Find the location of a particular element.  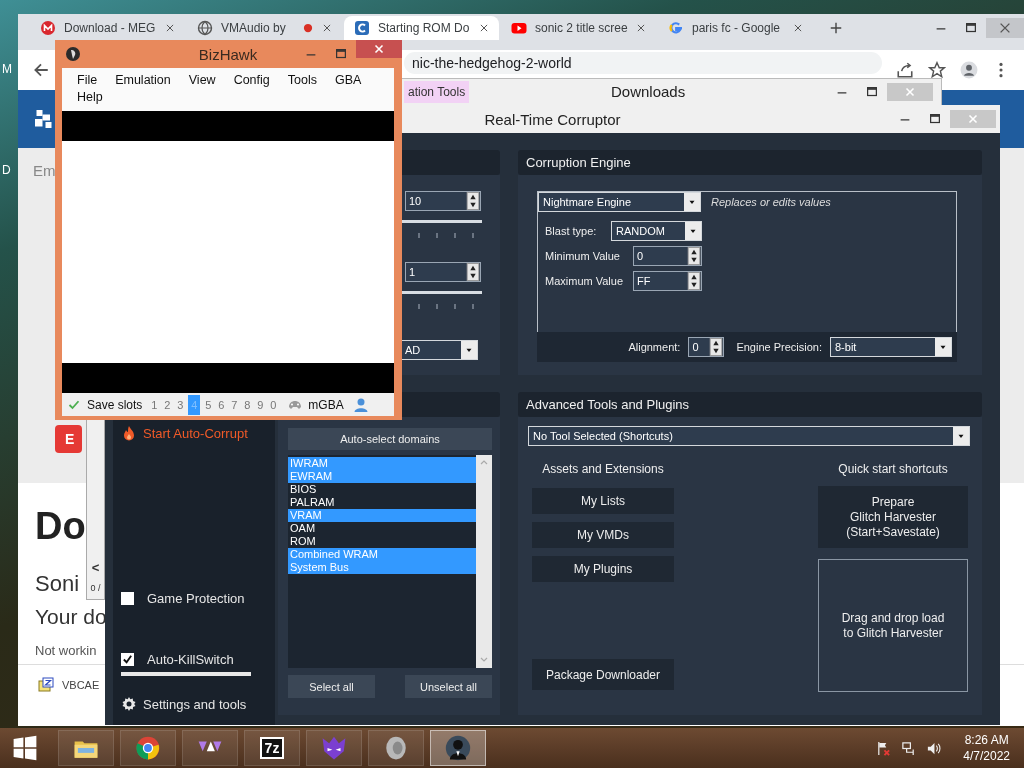

menu-item: GBA is located at coordinates (348, 80).